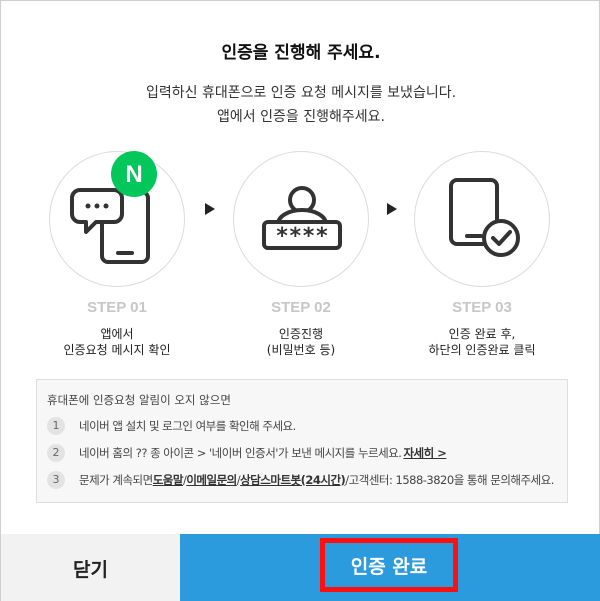 Image resolution: width=600 pixels, height=601 pixels. I want to click on confirm-bar: 인증 완료, so click(390, 567).